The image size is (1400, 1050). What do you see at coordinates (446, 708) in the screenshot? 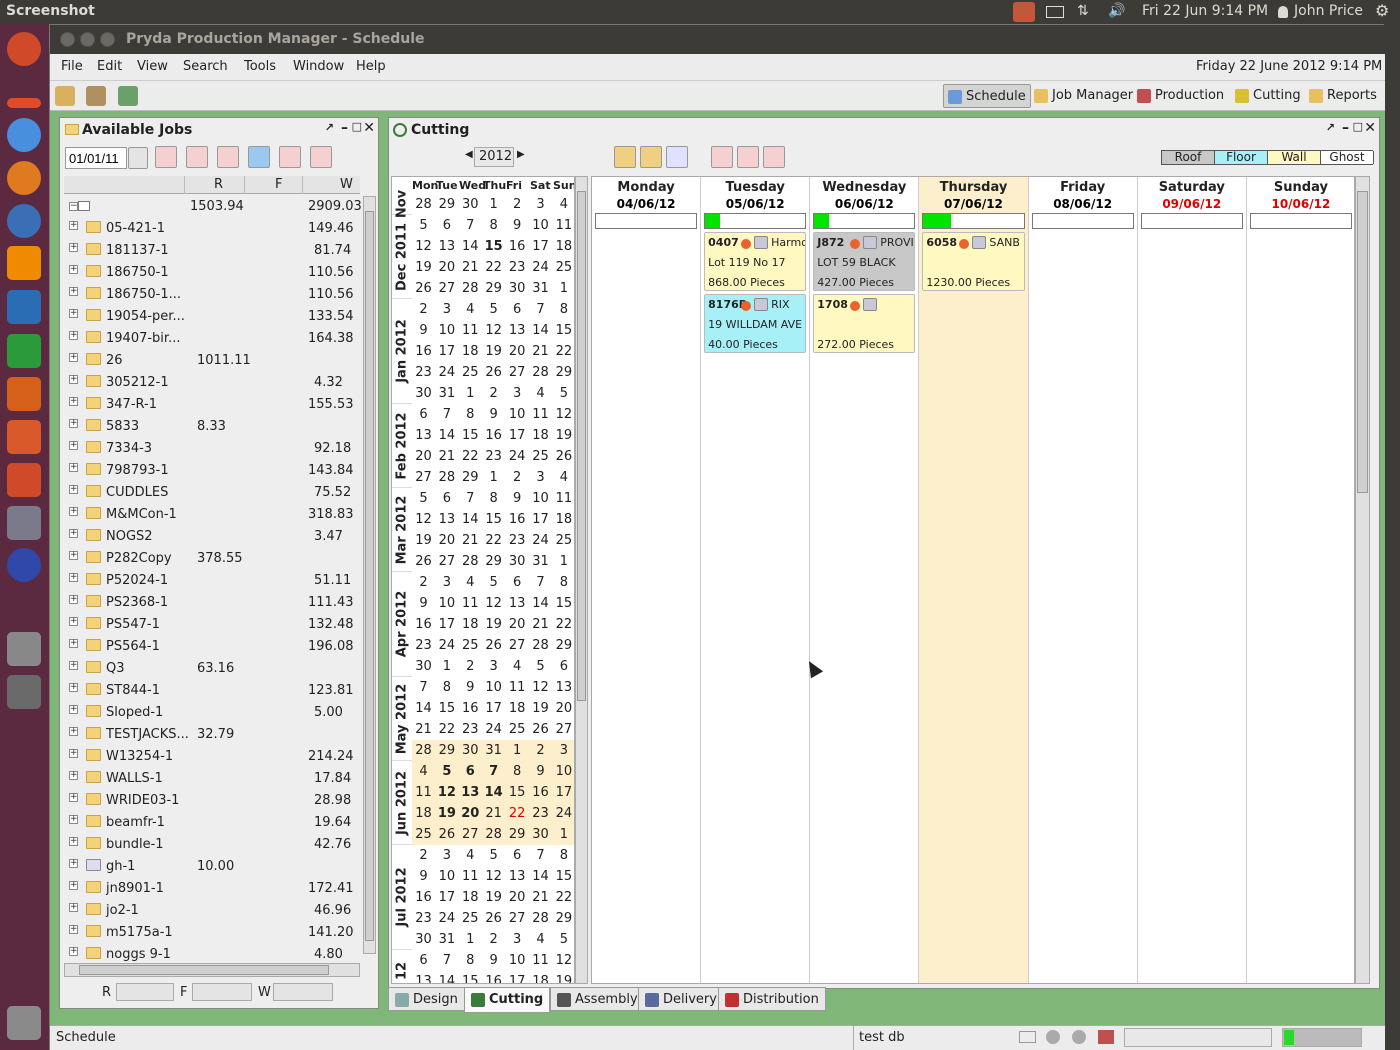
I see `calendar-day: 15` at bounding box center [446, 708].